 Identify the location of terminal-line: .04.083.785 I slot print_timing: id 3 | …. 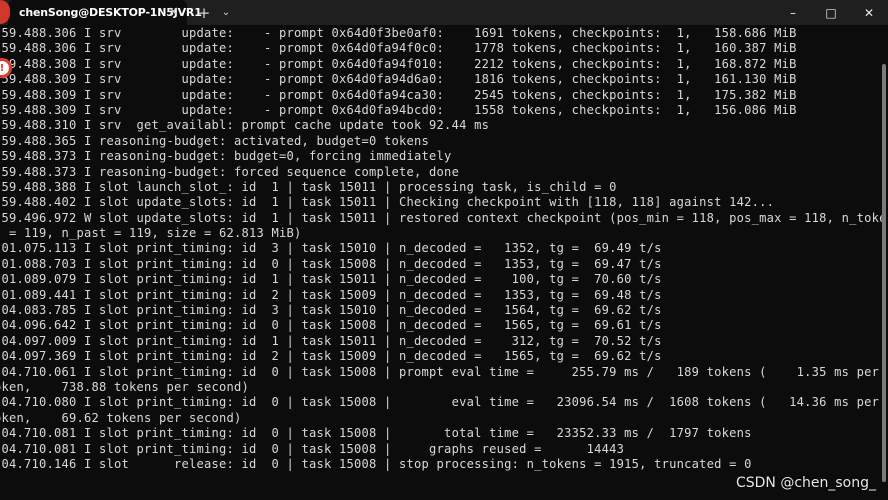
(331, 310).